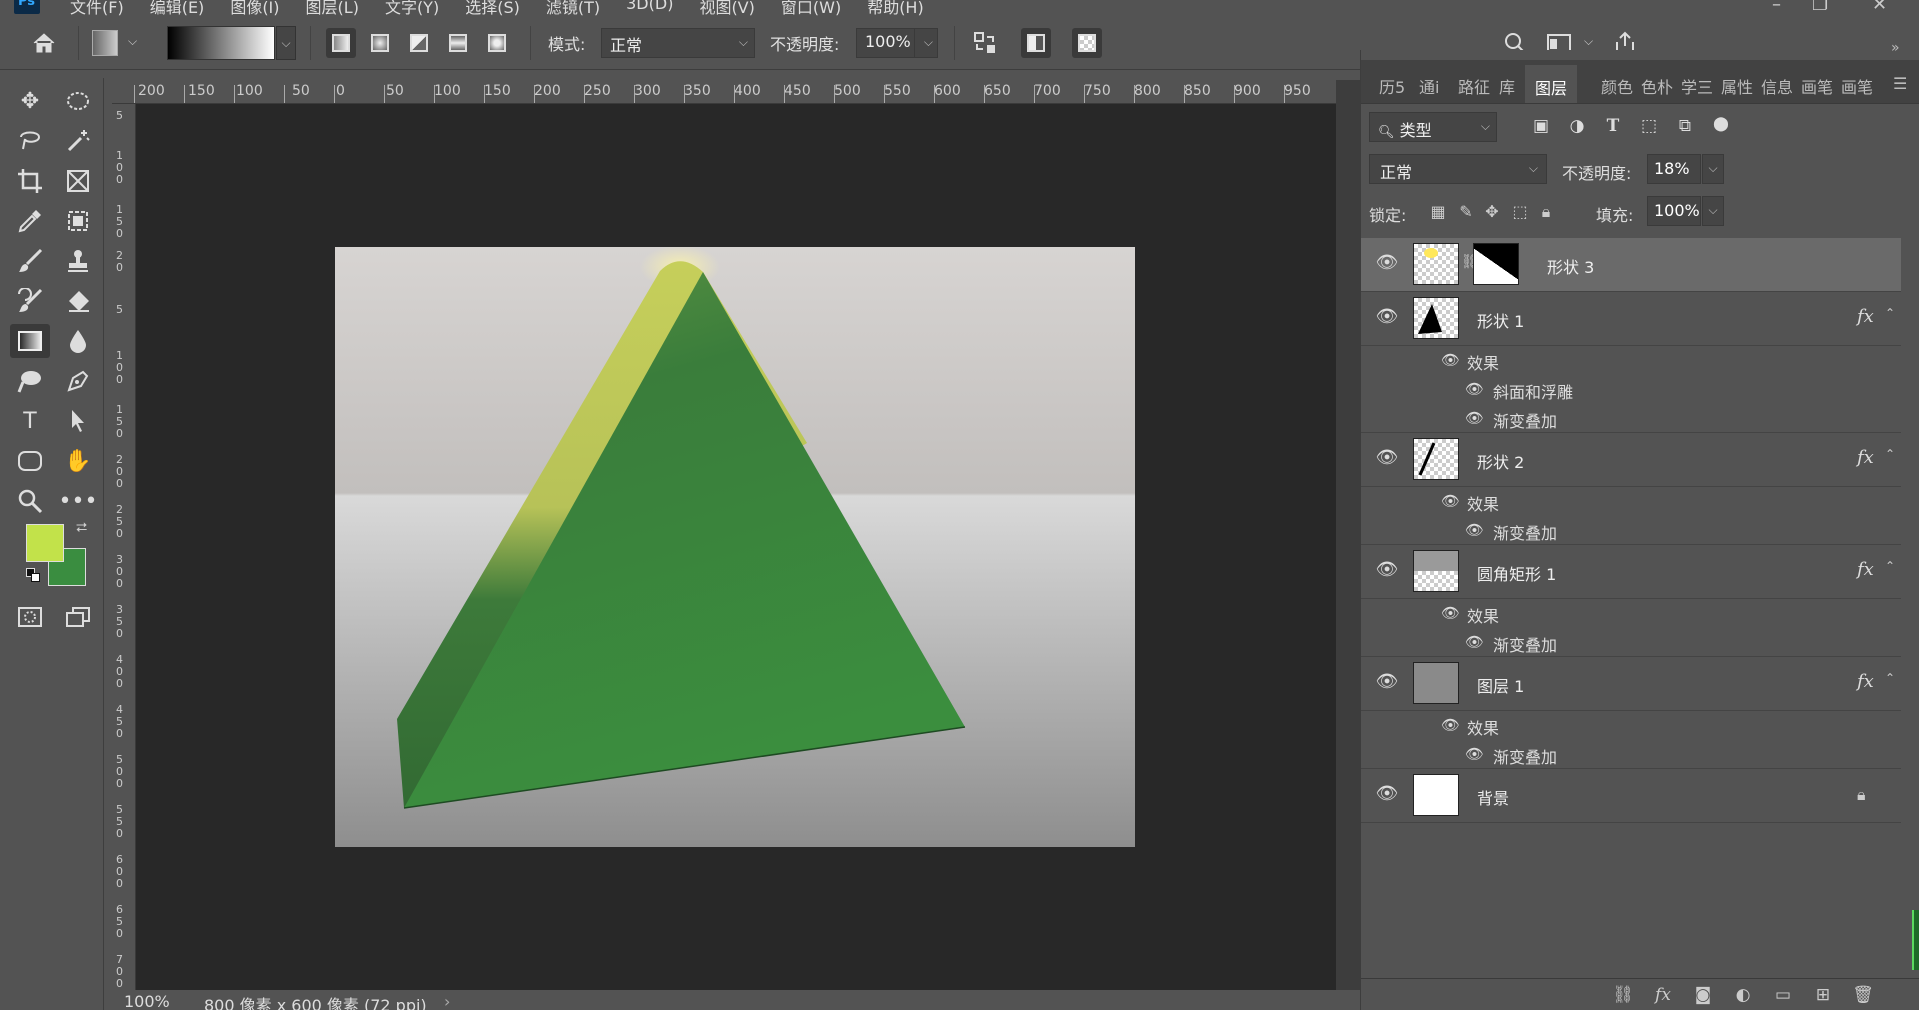  Describe the element at coordinates (1551, 84) in the screenshot. I see `tab-layers: 图层` at that location.